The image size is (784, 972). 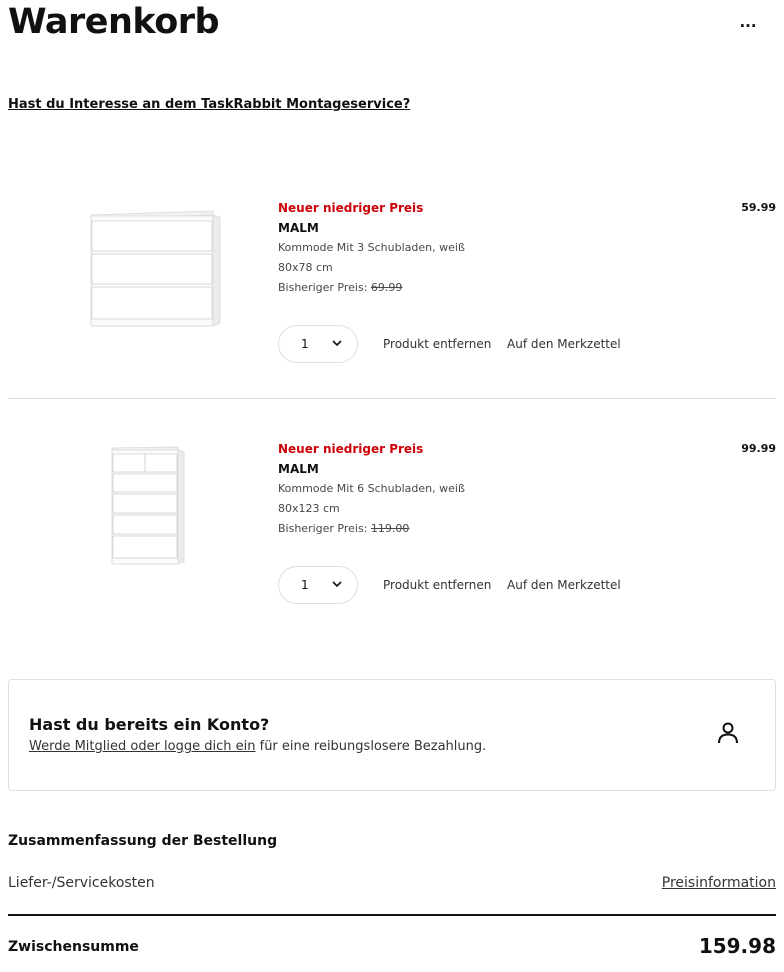 What do you see at coordinates (73, 947) in the screenshot?
I see `subtotal-label: Zwischensumme` at bounding box center [73, 947].